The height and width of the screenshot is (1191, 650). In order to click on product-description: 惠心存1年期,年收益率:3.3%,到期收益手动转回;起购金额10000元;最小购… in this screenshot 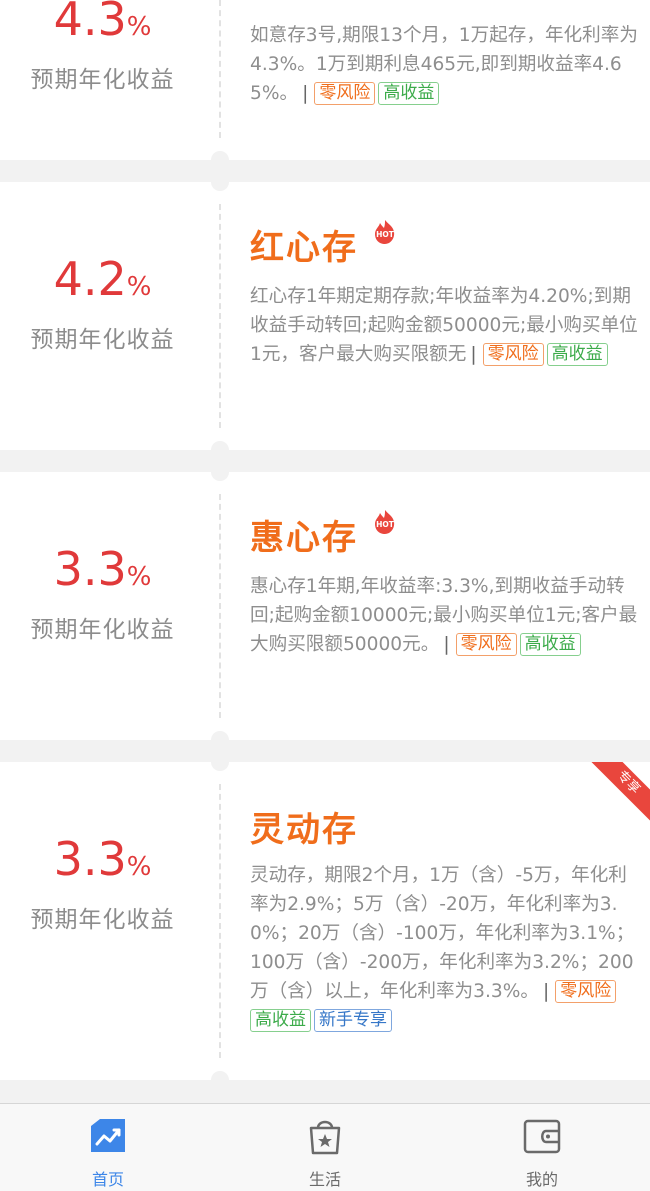, I will do `click(446, 615)`.